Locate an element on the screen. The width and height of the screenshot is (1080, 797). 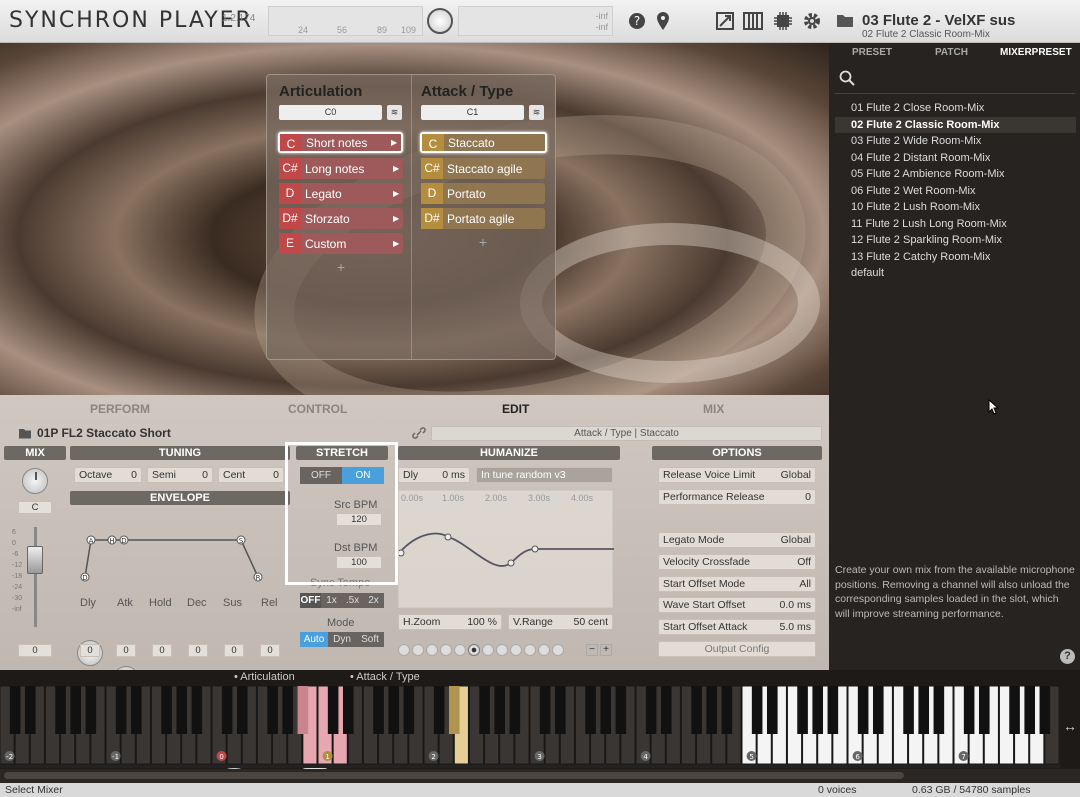
remove-preset-icon: − is located at coordinates (592, 650).